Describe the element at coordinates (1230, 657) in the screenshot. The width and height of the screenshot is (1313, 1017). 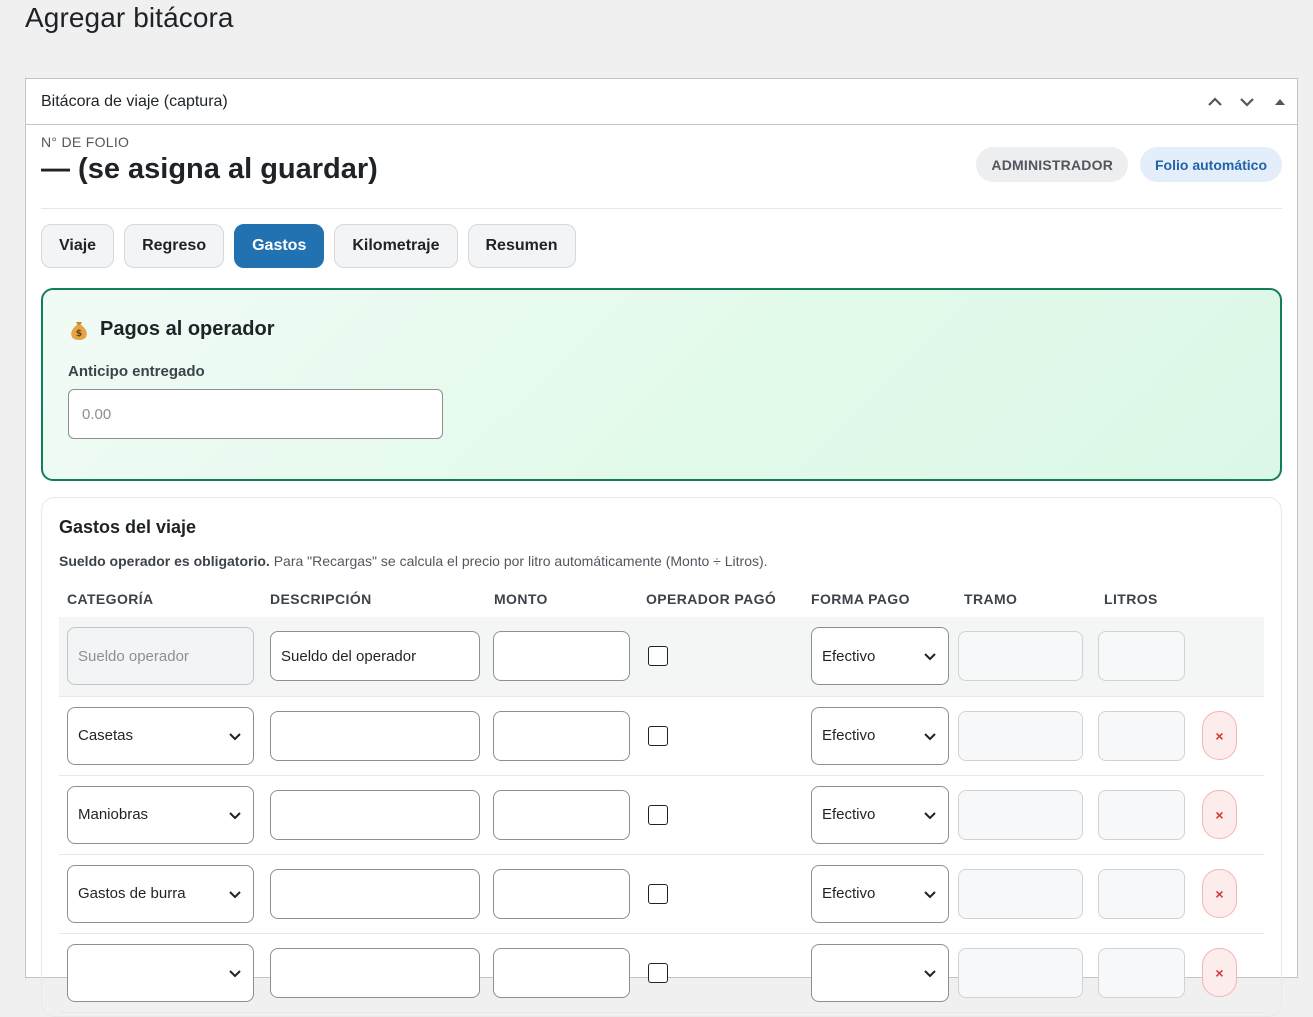
I see `cell-actions` at that location.